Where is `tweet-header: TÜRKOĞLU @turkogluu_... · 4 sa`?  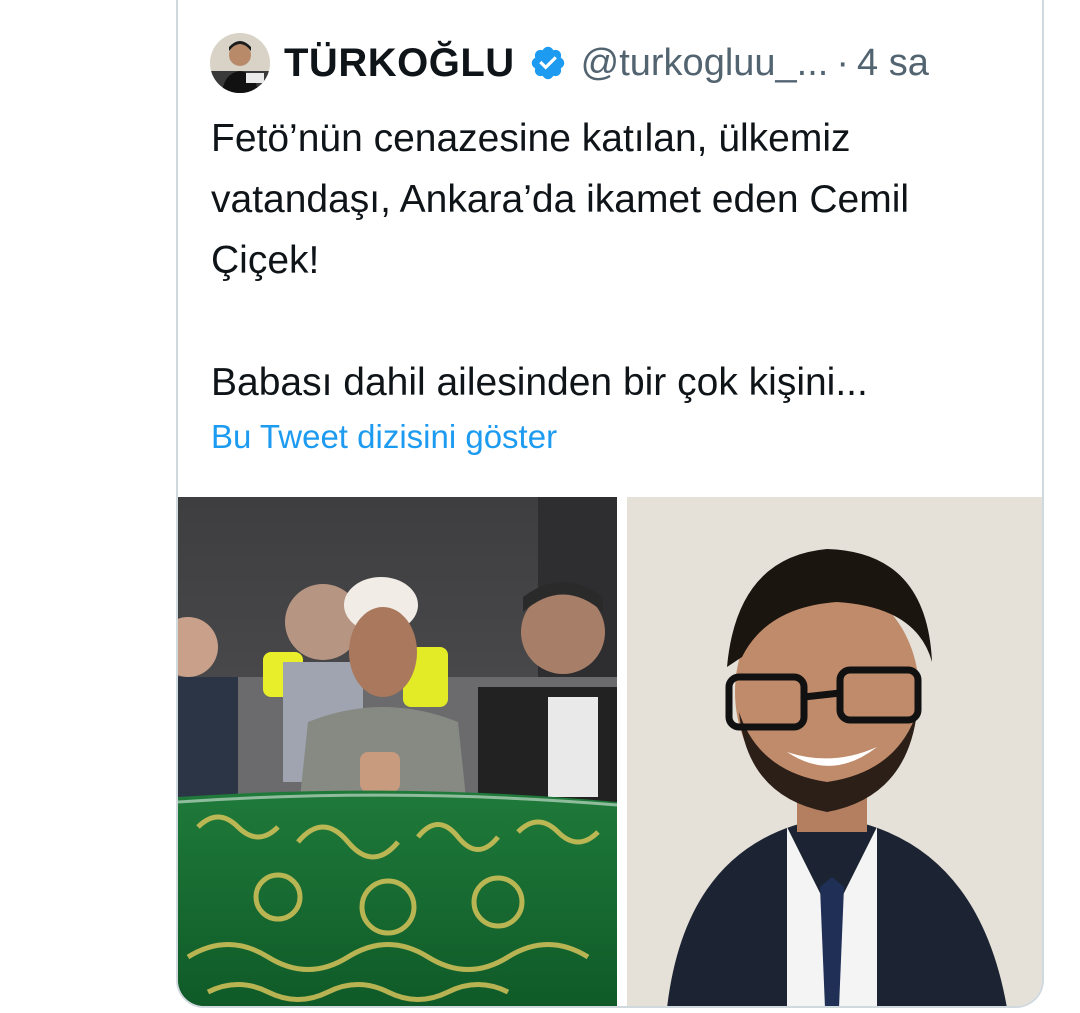 tweet-header: TÜRKOĞLU @turkogluu_... · 4 sa is located at coordinates (569, 63).